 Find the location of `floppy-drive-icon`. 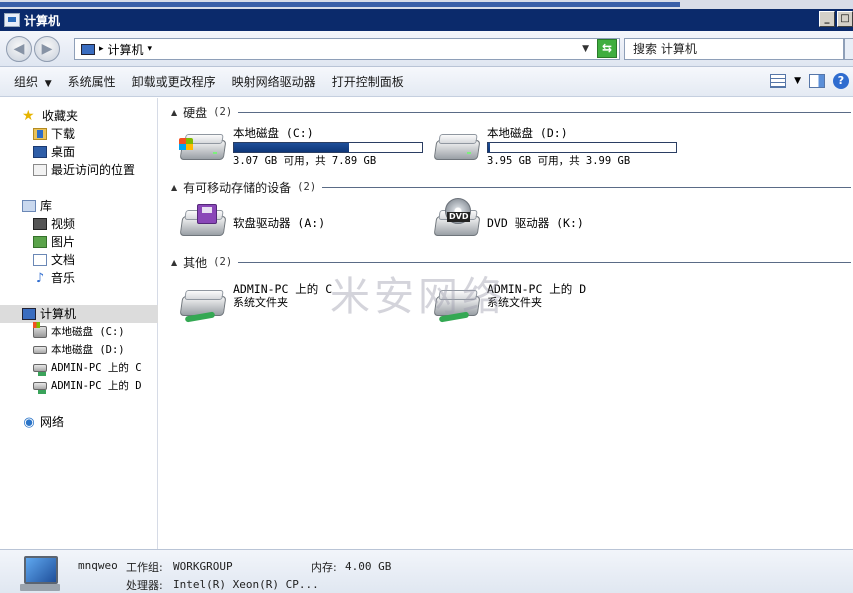

floppy-drive-icon is located at coordinates (203, 222).